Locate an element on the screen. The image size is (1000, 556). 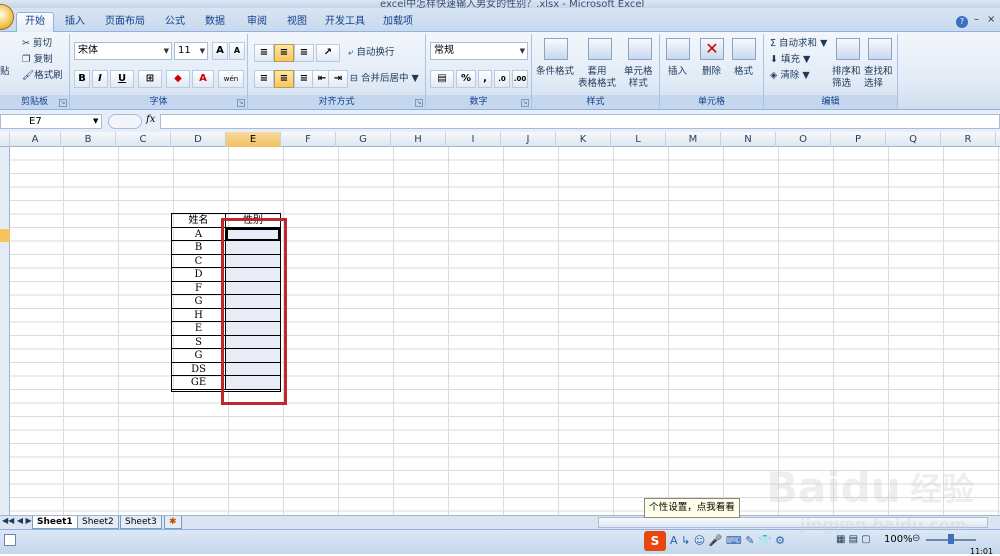
font-size-select: 11 ▼ is located at coordinates (191, 51).